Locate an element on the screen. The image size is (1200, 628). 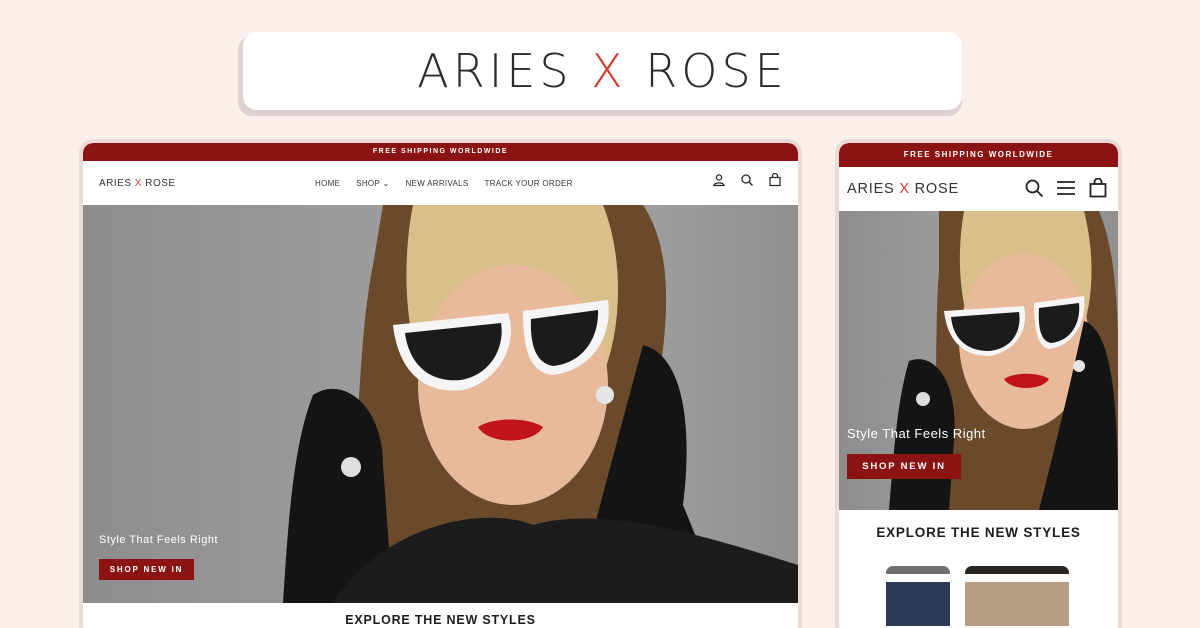
mobile-header: ARIES X ROSE is located at coordinates (978, 189).